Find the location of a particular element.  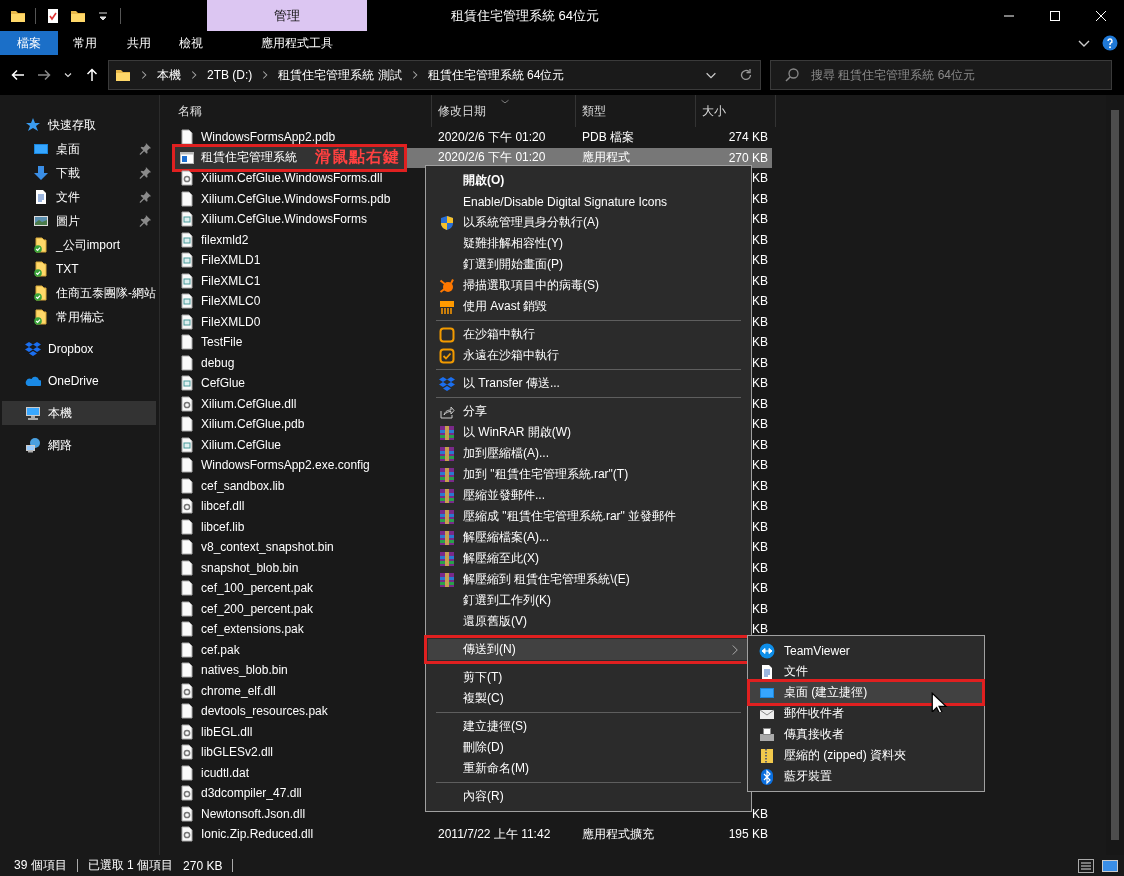

file-name: Xilium.CefGlue.WindowsForms.pdb is located at coordinates (296, 198).